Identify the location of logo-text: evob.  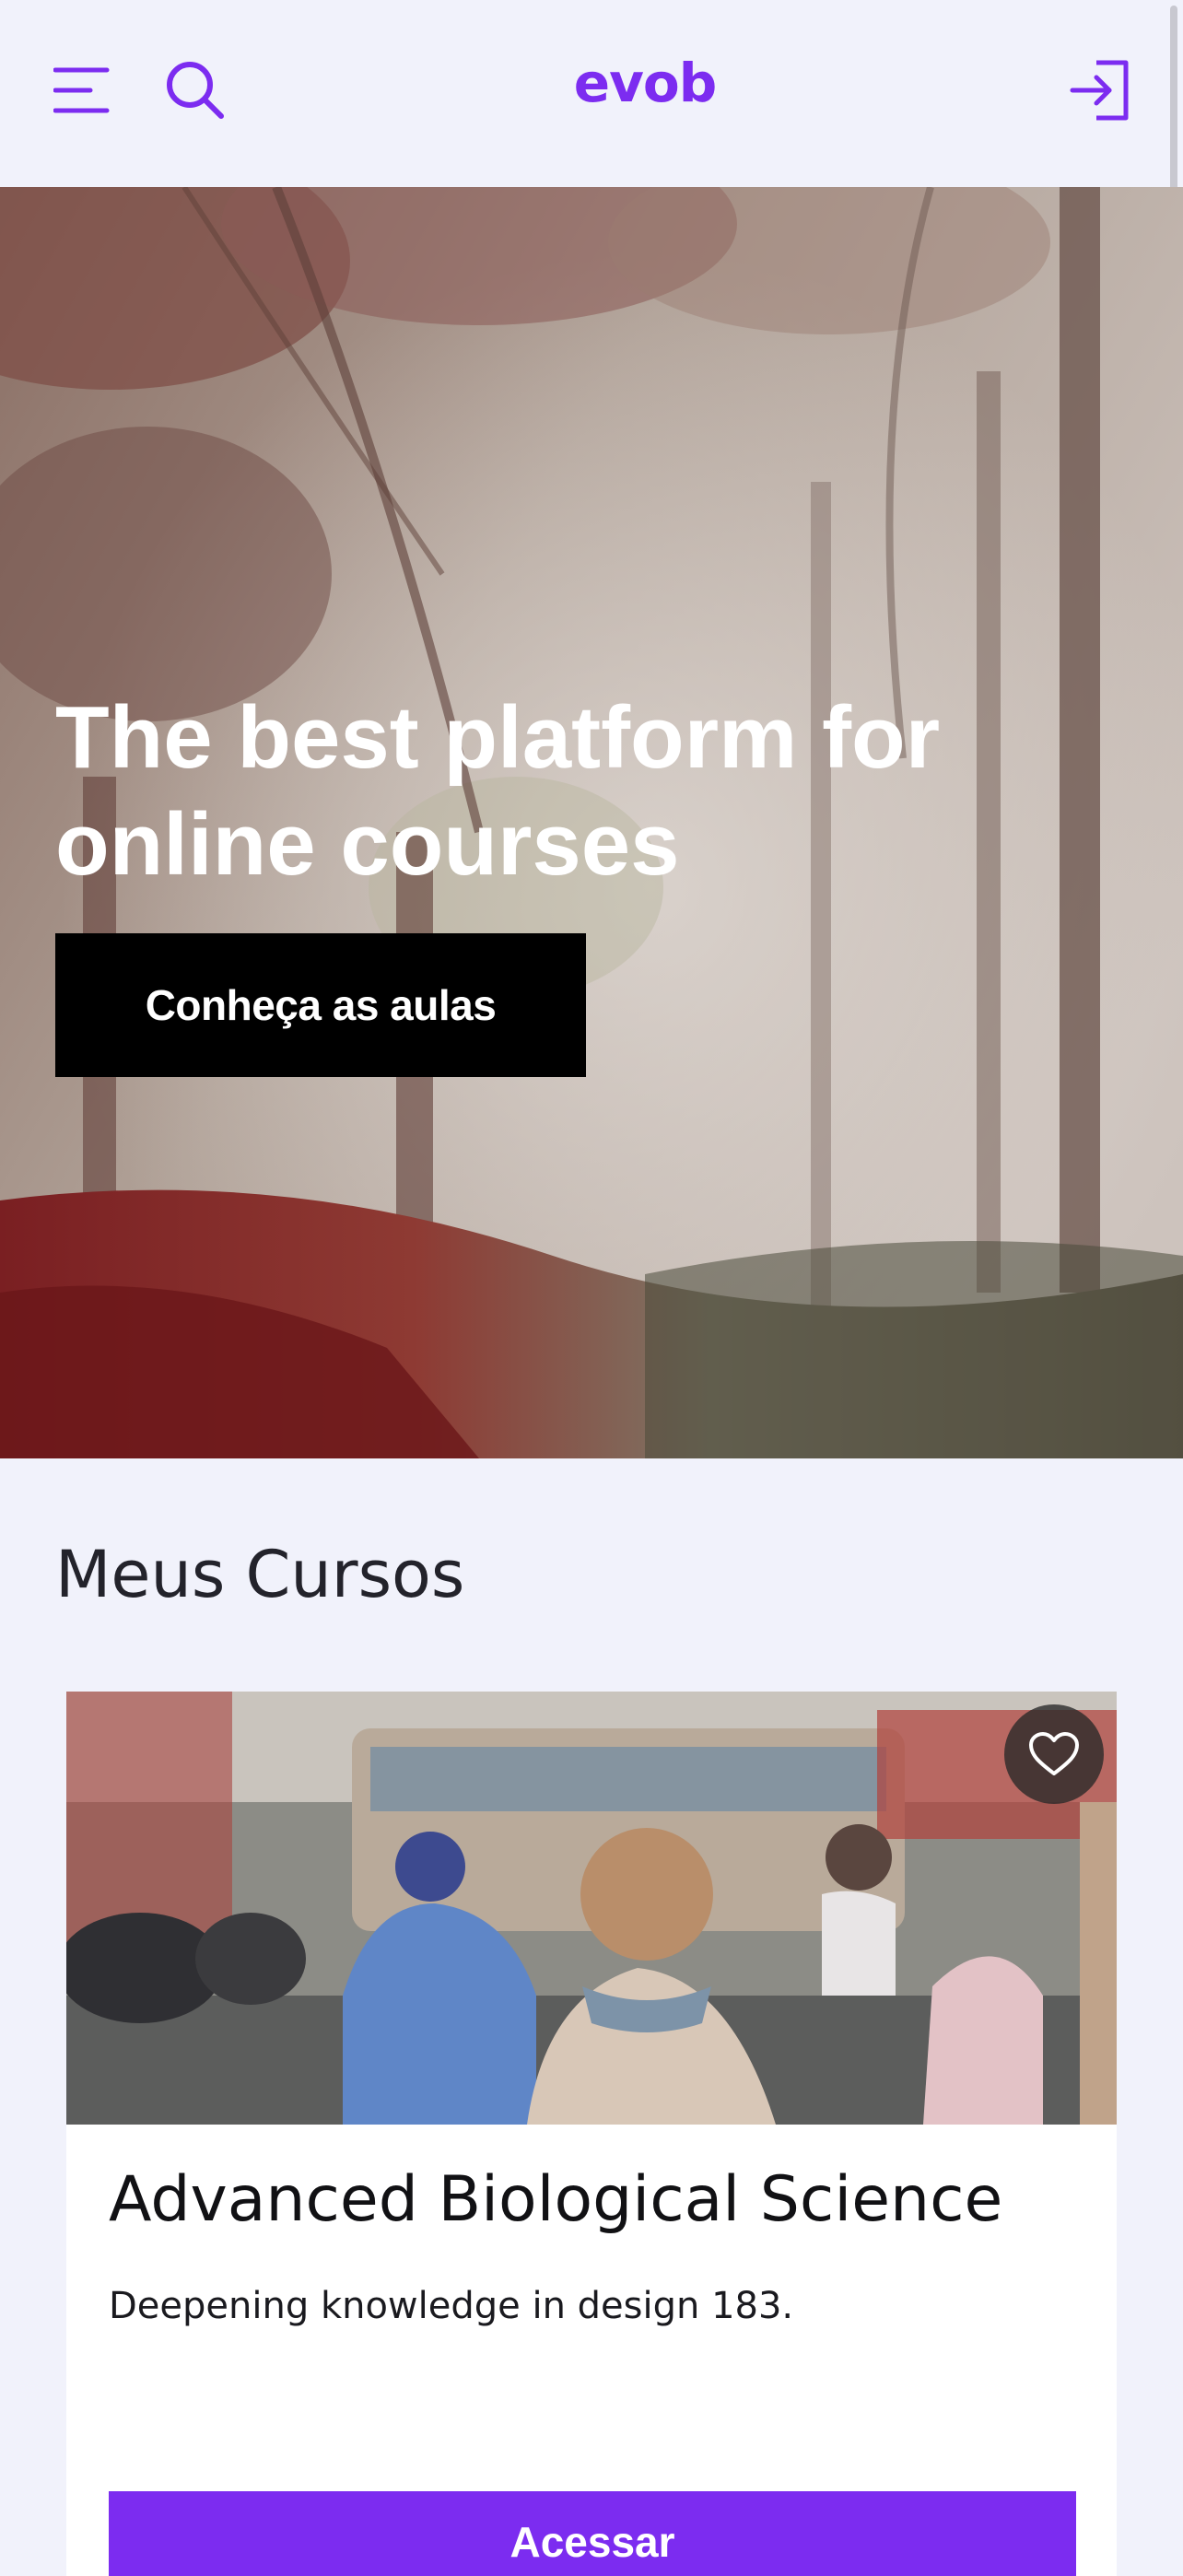
(645, 83).